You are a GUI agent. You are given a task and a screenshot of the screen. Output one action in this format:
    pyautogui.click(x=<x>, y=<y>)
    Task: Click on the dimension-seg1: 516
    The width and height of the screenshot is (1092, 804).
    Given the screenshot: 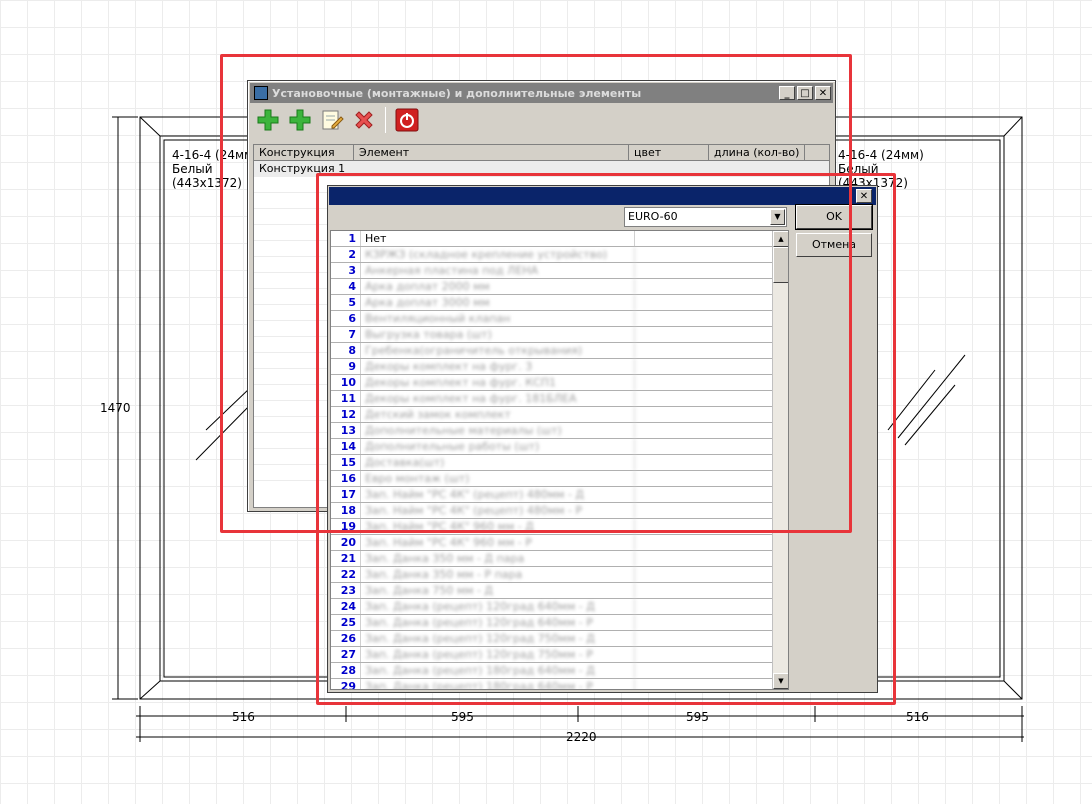 What is the action you would take?
    pyautogui.click(x=243, y=717)
    